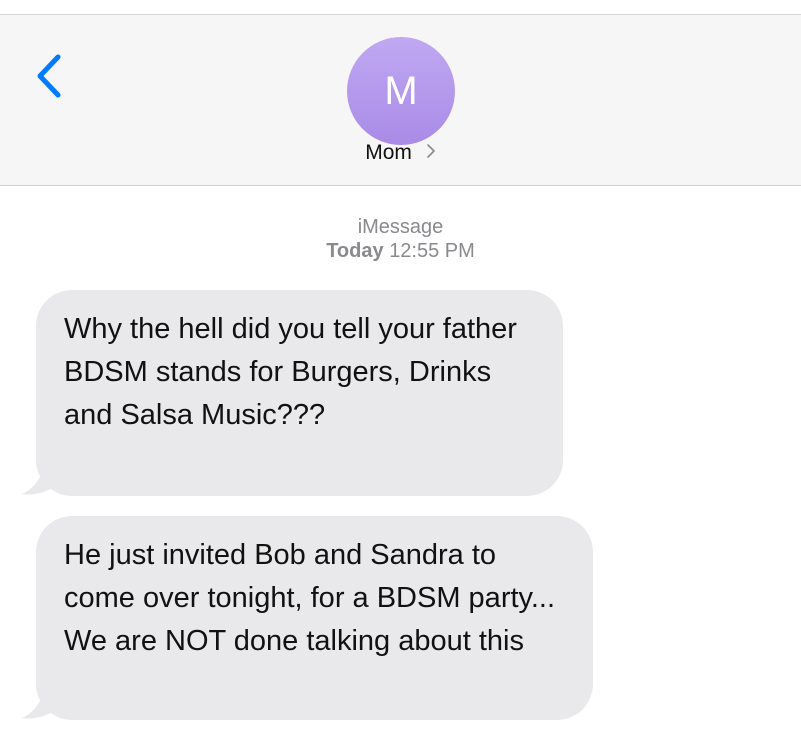 The image size is (801, 750). What do you see at coordinates (388, 152) in the screenshot?
I see `contact-name: Mom` at bounding box center [388, 152].